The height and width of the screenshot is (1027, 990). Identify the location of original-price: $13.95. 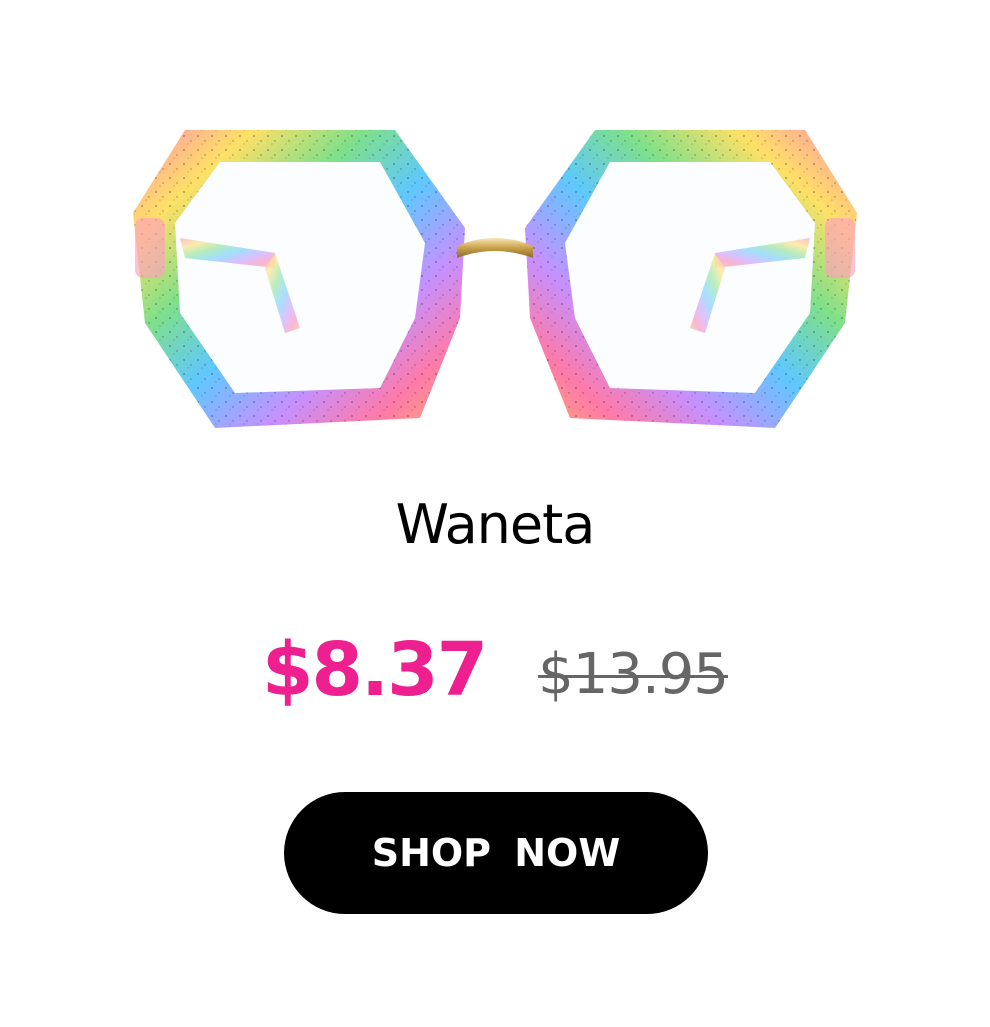
(633, 674).